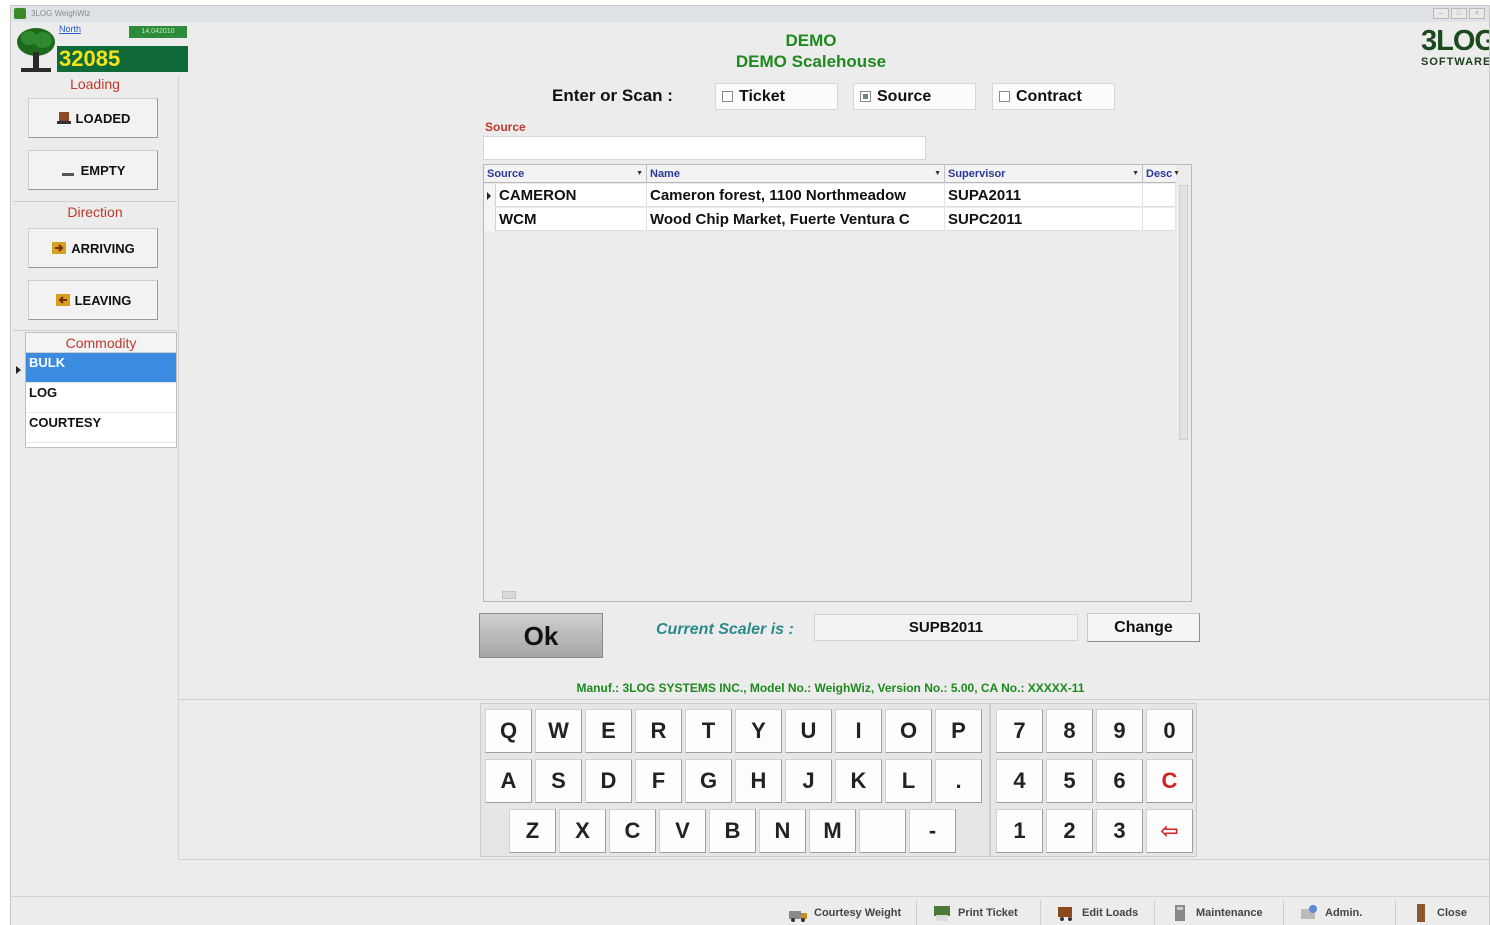 The height and width of the screenshot is (925, 1490). Describe the element at coordinates (708, 731) in the screenshot. I see `key-t: T` at that location.